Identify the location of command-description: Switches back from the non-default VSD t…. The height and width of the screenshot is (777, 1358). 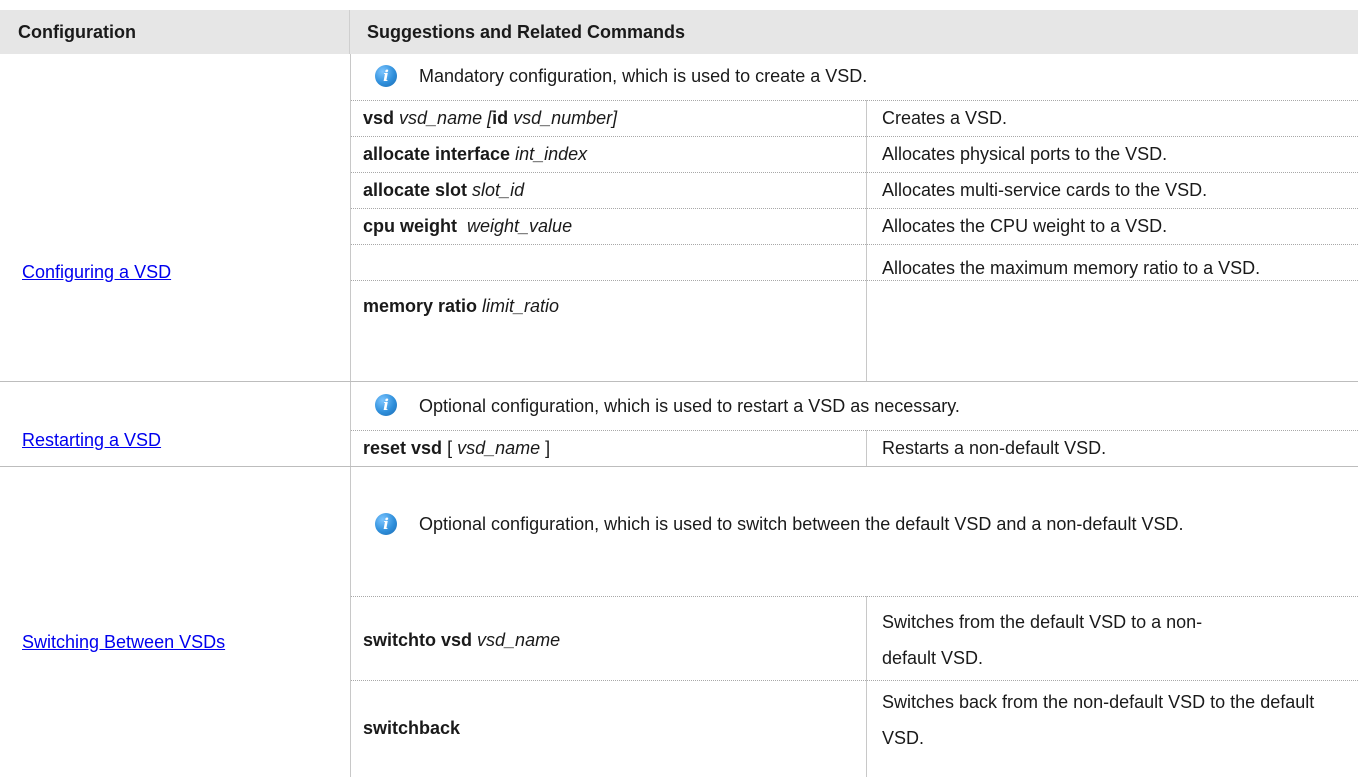
(1098, 720).